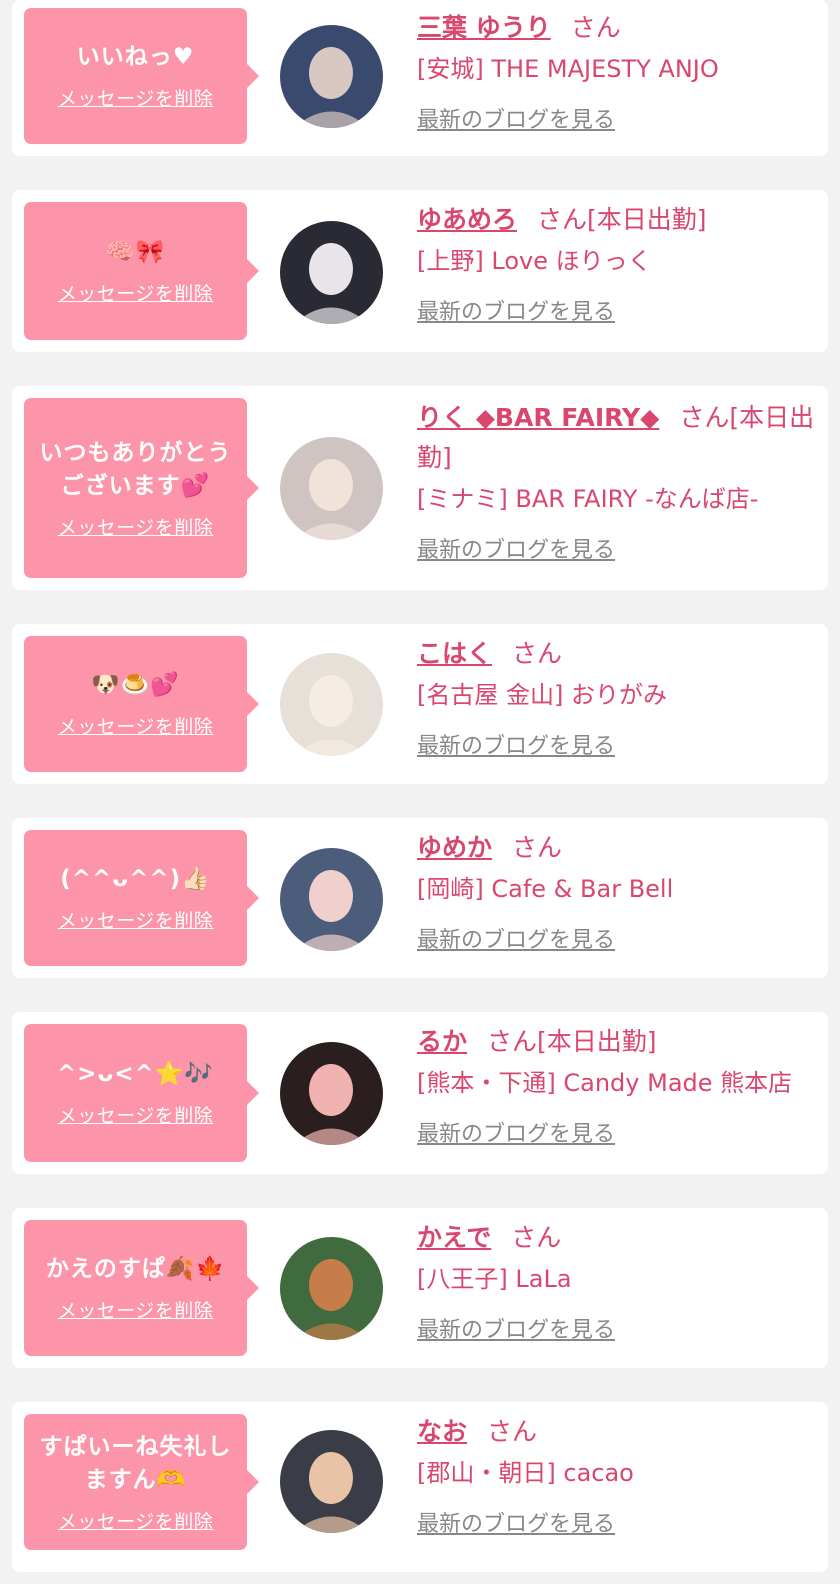 This screenshot has height=1584, width=840. I want to click on area-label: [岡崎], so click(450, 889).